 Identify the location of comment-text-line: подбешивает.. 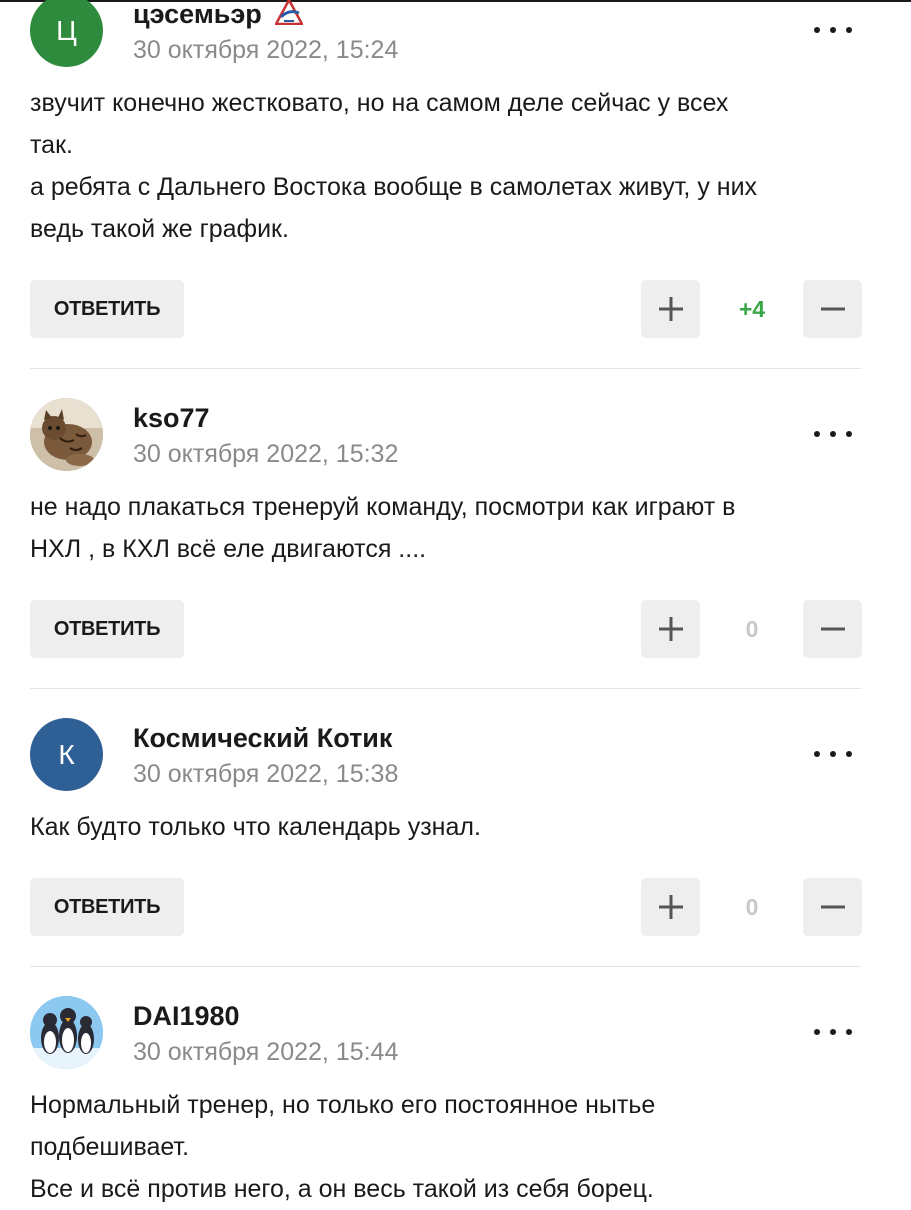
(110, 1147).